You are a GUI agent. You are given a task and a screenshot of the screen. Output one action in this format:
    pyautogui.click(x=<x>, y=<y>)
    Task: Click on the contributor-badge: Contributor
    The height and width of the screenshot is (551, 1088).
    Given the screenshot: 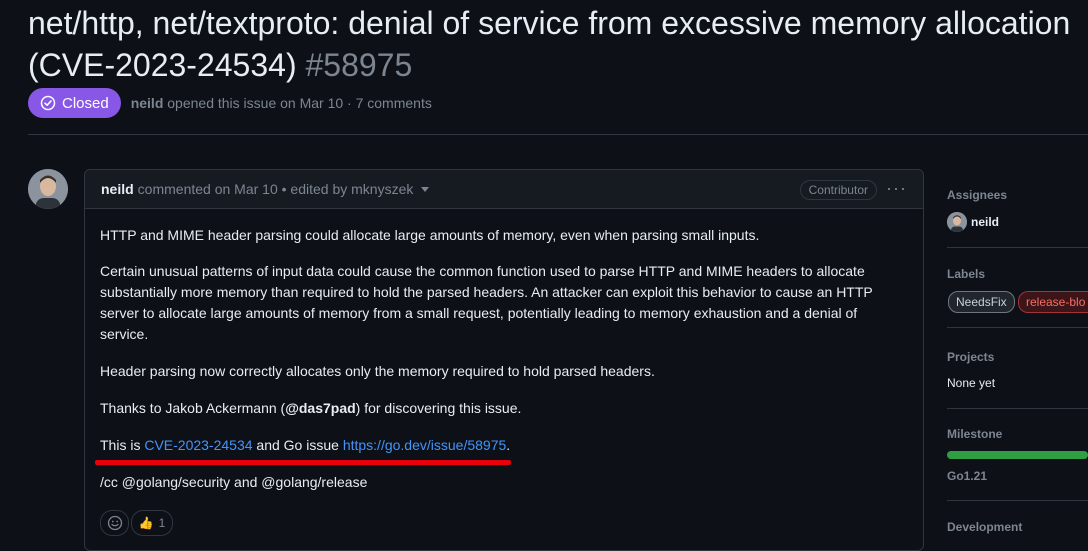 What is the action you would take?
    pyautogui.click(x=838, y=190)
    